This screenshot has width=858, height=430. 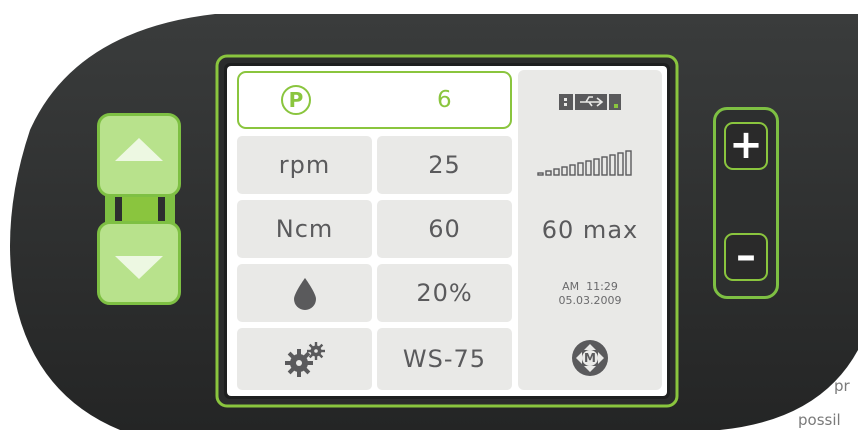 I want to click on irrigation-value-cell: 20%, so click(x=444, y=293).